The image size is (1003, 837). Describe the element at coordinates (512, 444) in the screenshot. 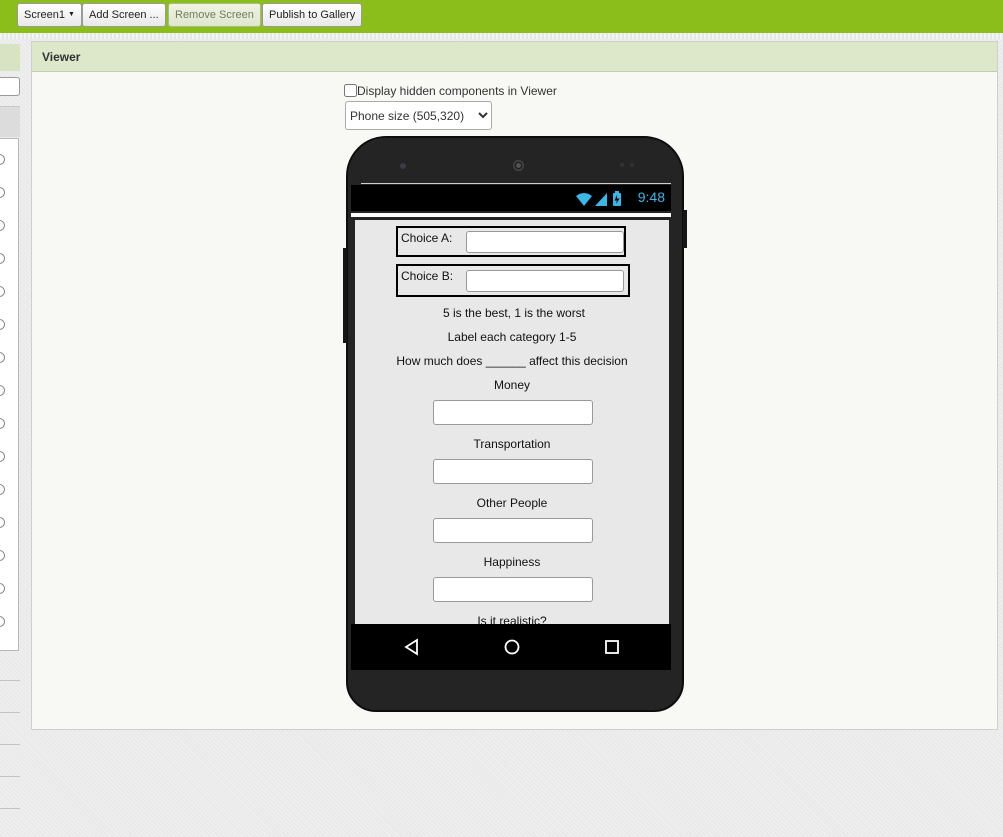

I see `category-label-transportation: Transportation` at that location.